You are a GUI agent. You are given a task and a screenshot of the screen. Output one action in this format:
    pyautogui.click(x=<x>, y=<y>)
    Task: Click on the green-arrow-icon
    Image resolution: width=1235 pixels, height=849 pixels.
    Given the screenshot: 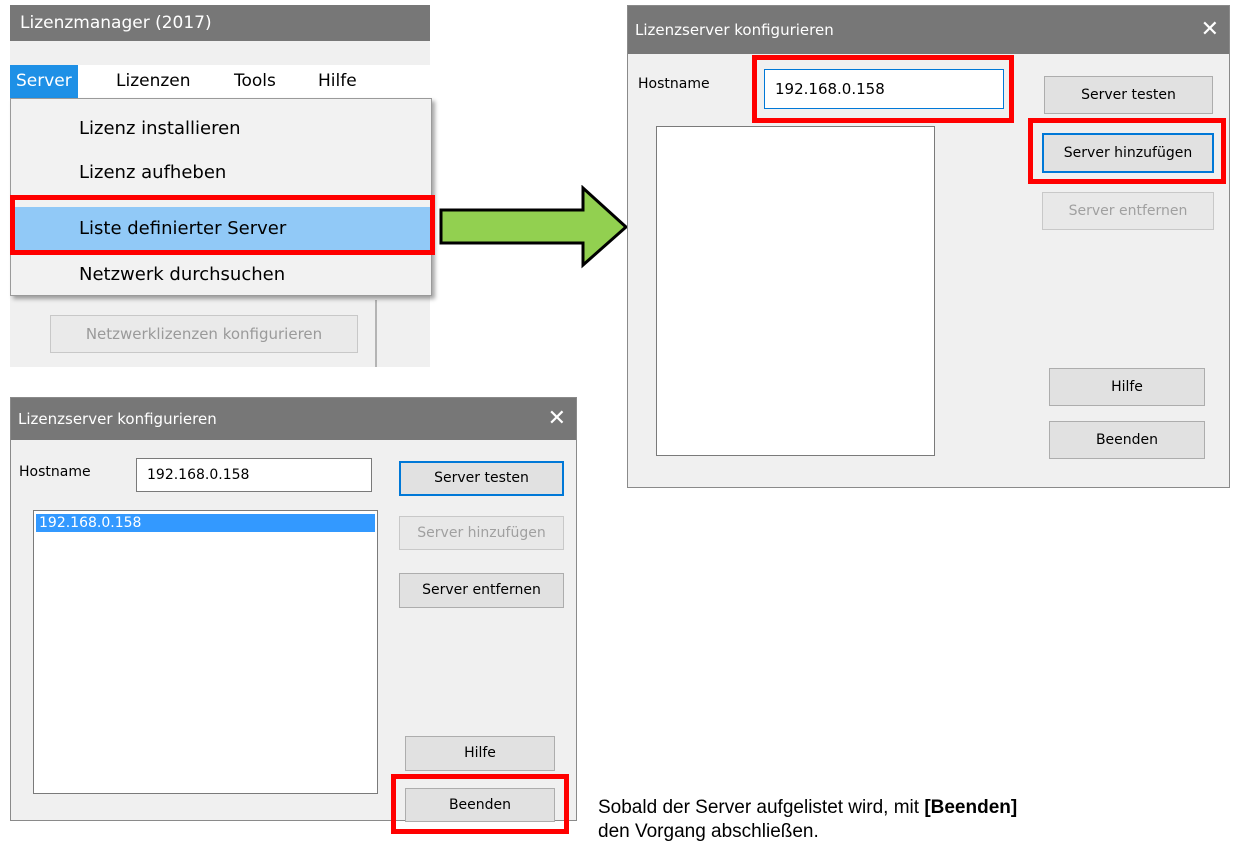 What is the action you would take?
    pyautogui.click(x=534, y=227)
    